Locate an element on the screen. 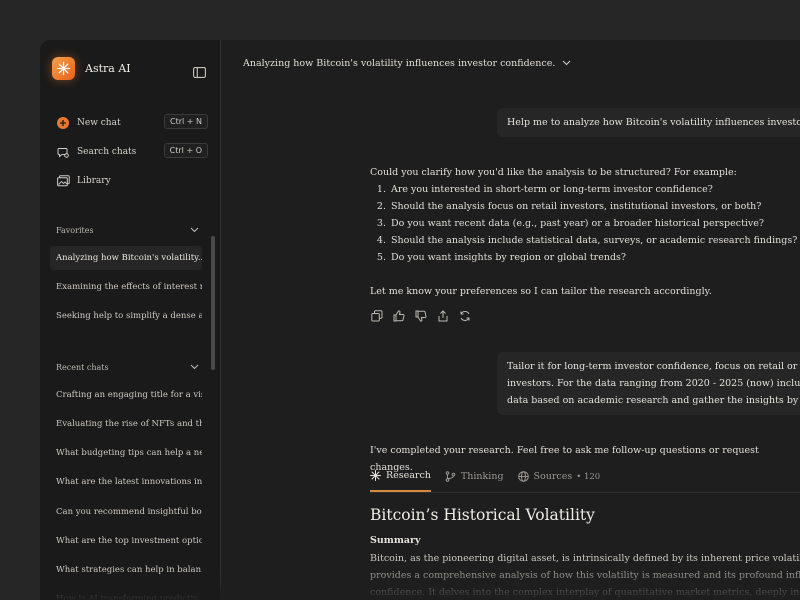 This screenshot has height=600, width=800. favorites-heading: Favorites is located at coordinates (75, 230).